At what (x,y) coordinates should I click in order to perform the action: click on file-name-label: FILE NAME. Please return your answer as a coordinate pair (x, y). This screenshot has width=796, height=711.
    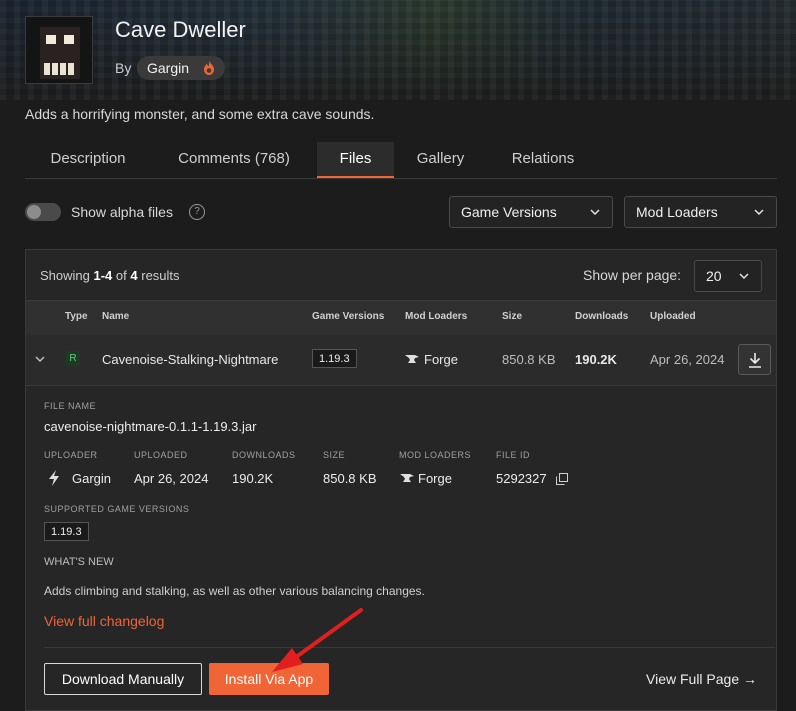
    Looking at the image, I should click on (70, 406).